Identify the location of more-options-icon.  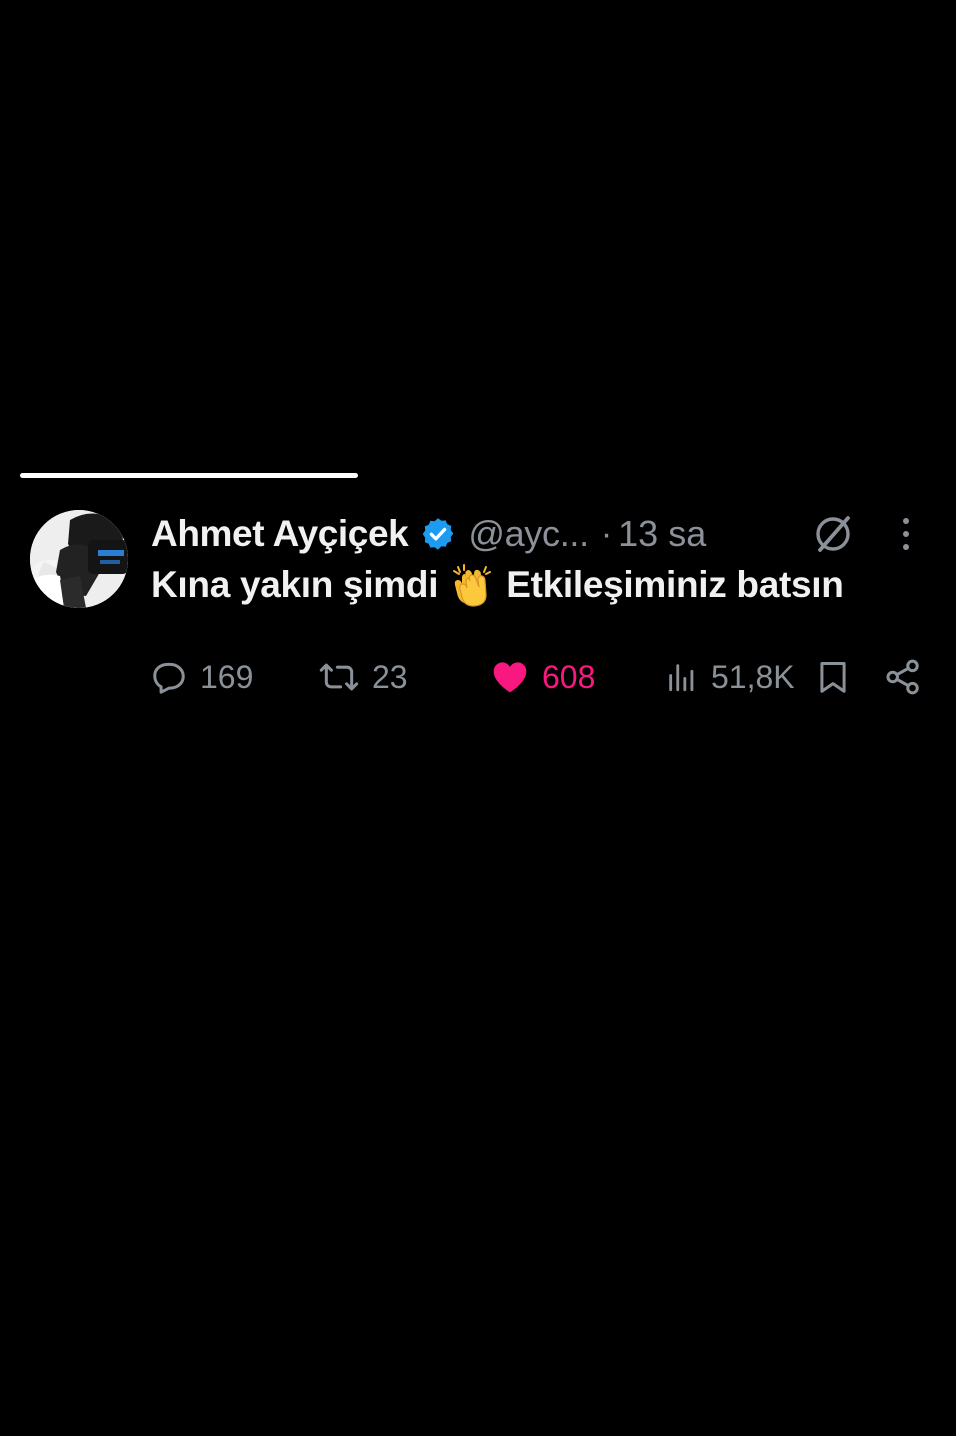
(906, 534).